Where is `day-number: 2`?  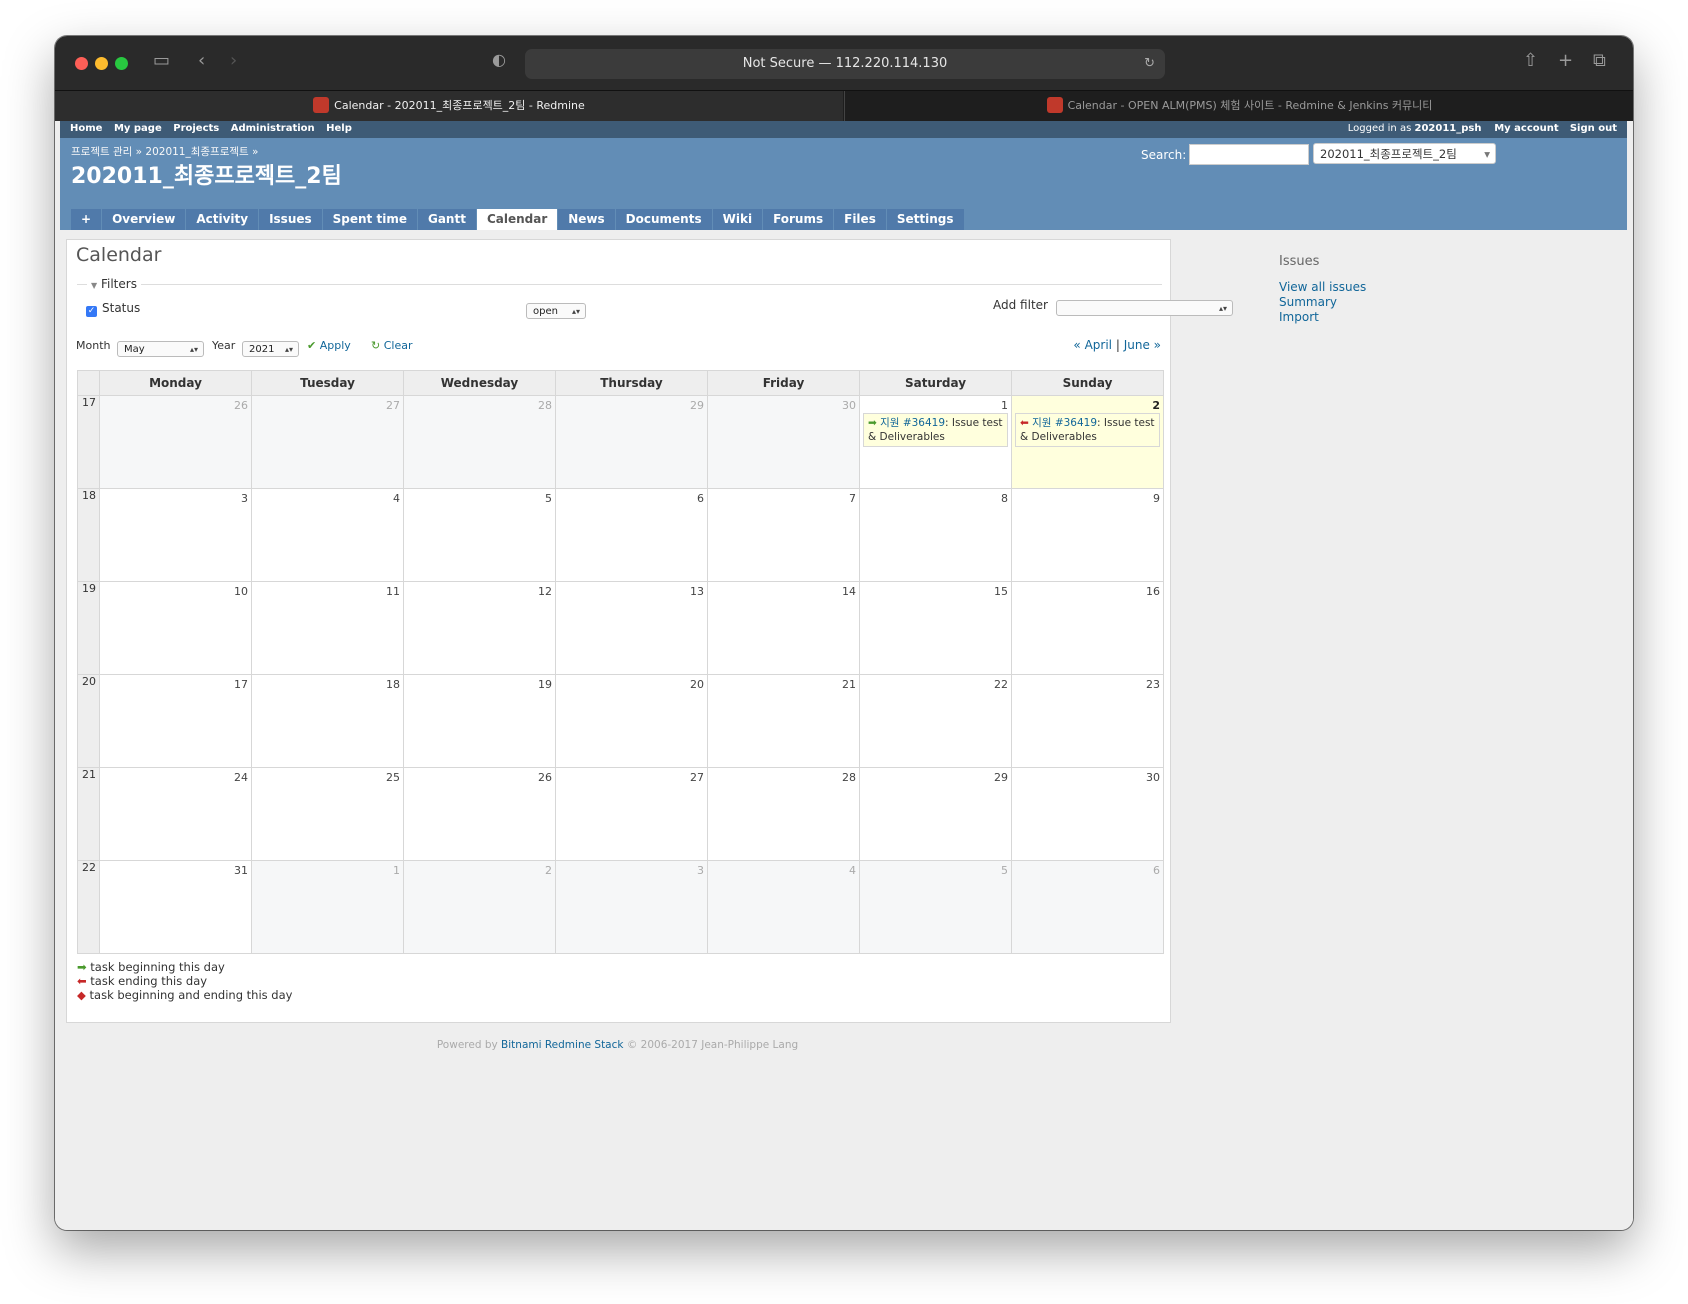 day-number: 2 is located at coordinates (548, 870).